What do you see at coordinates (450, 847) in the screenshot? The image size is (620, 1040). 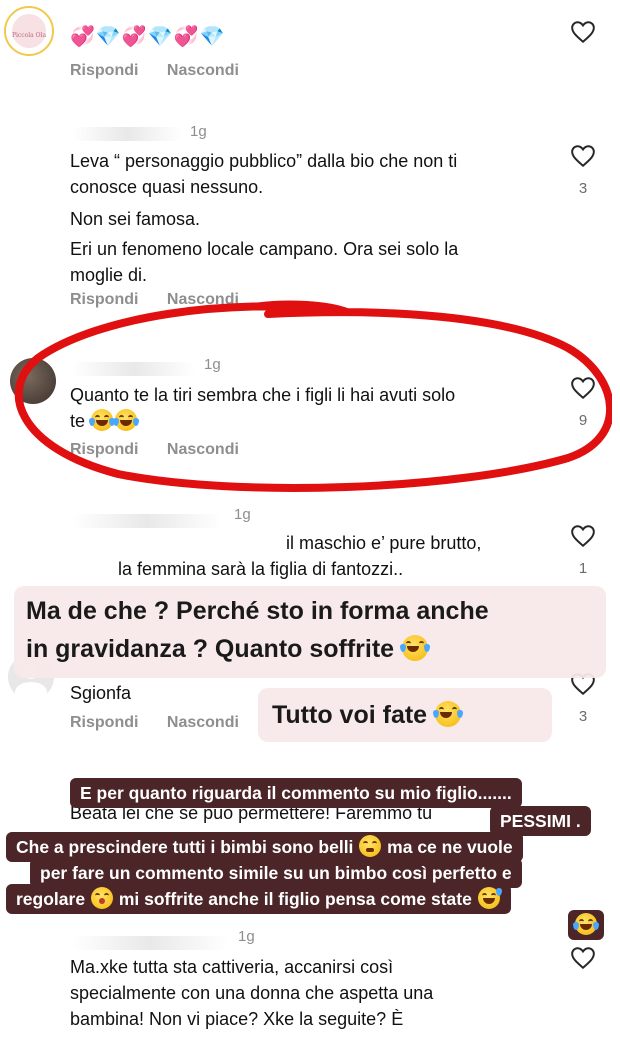 I see `caption-line-text: ma ce ne vuole` at bounding box center [450, 847].